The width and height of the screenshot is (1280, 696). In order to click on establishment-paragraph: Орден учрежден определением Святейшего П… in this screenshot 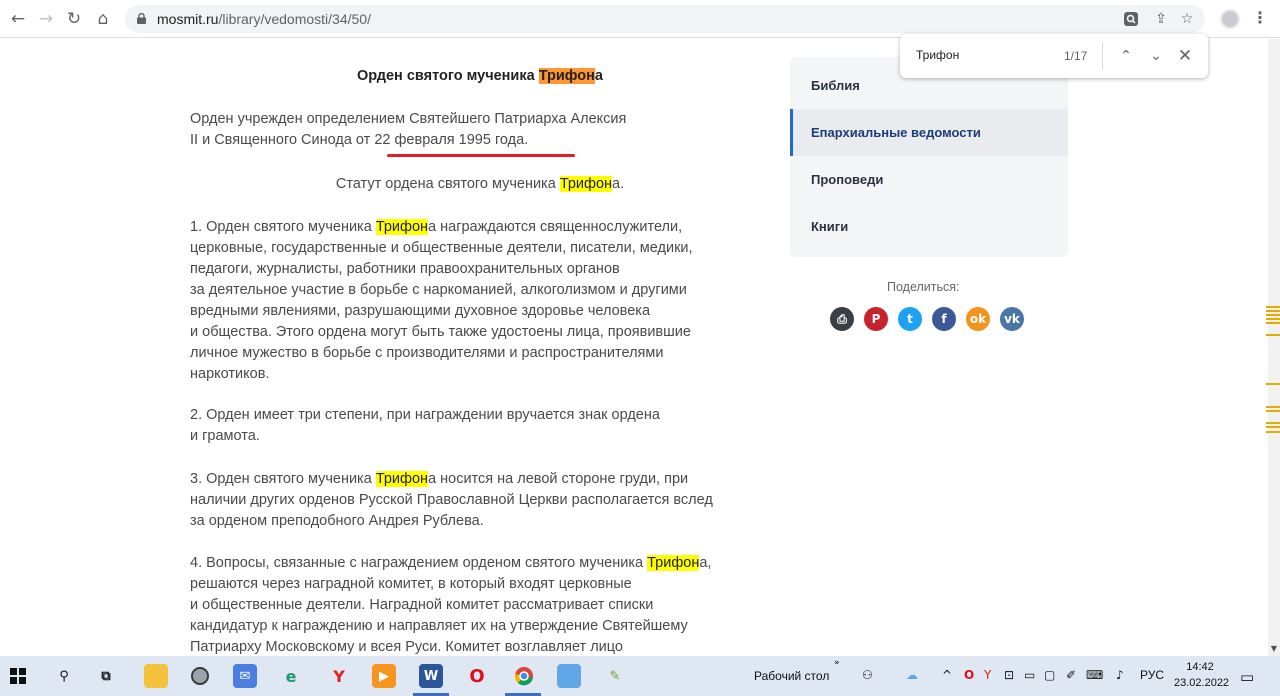, I will do `click(408, 129)`.